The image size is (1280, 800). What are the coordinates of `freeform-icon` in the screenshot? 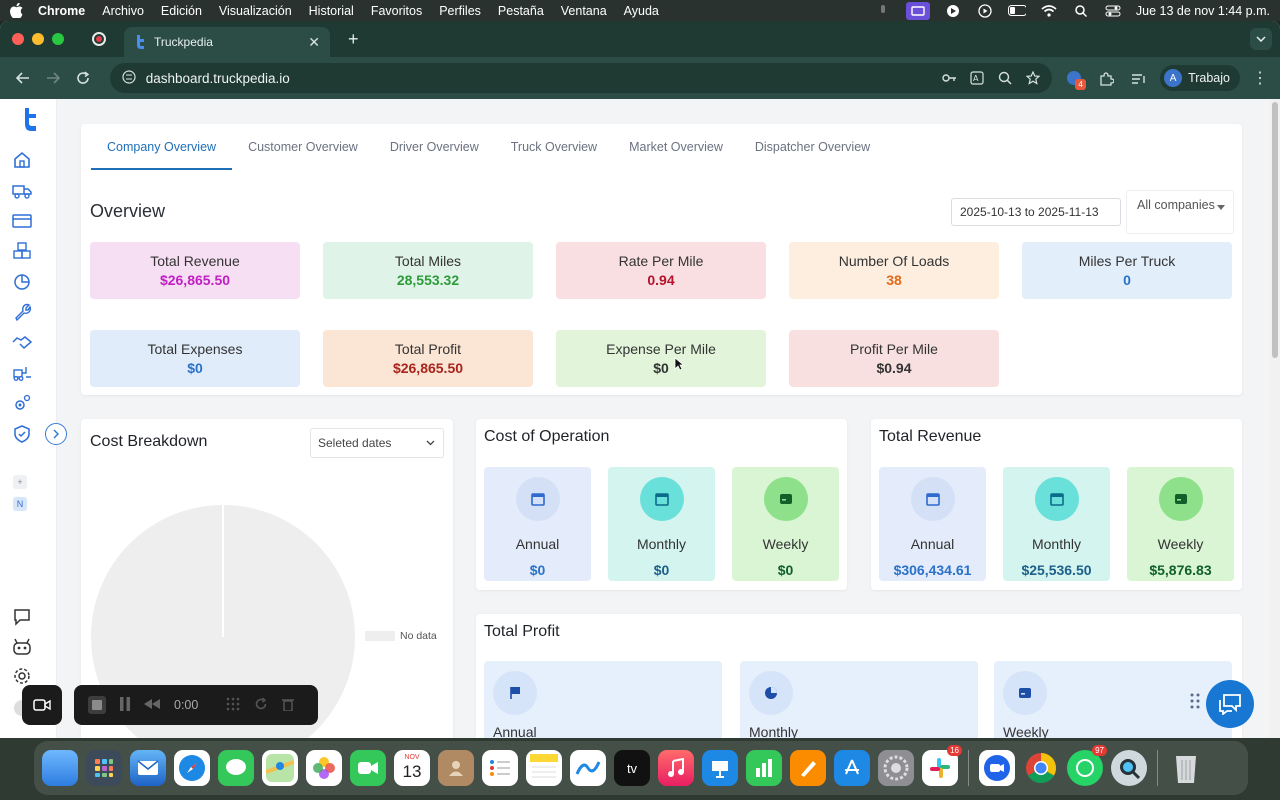 It's located at (588, 768).